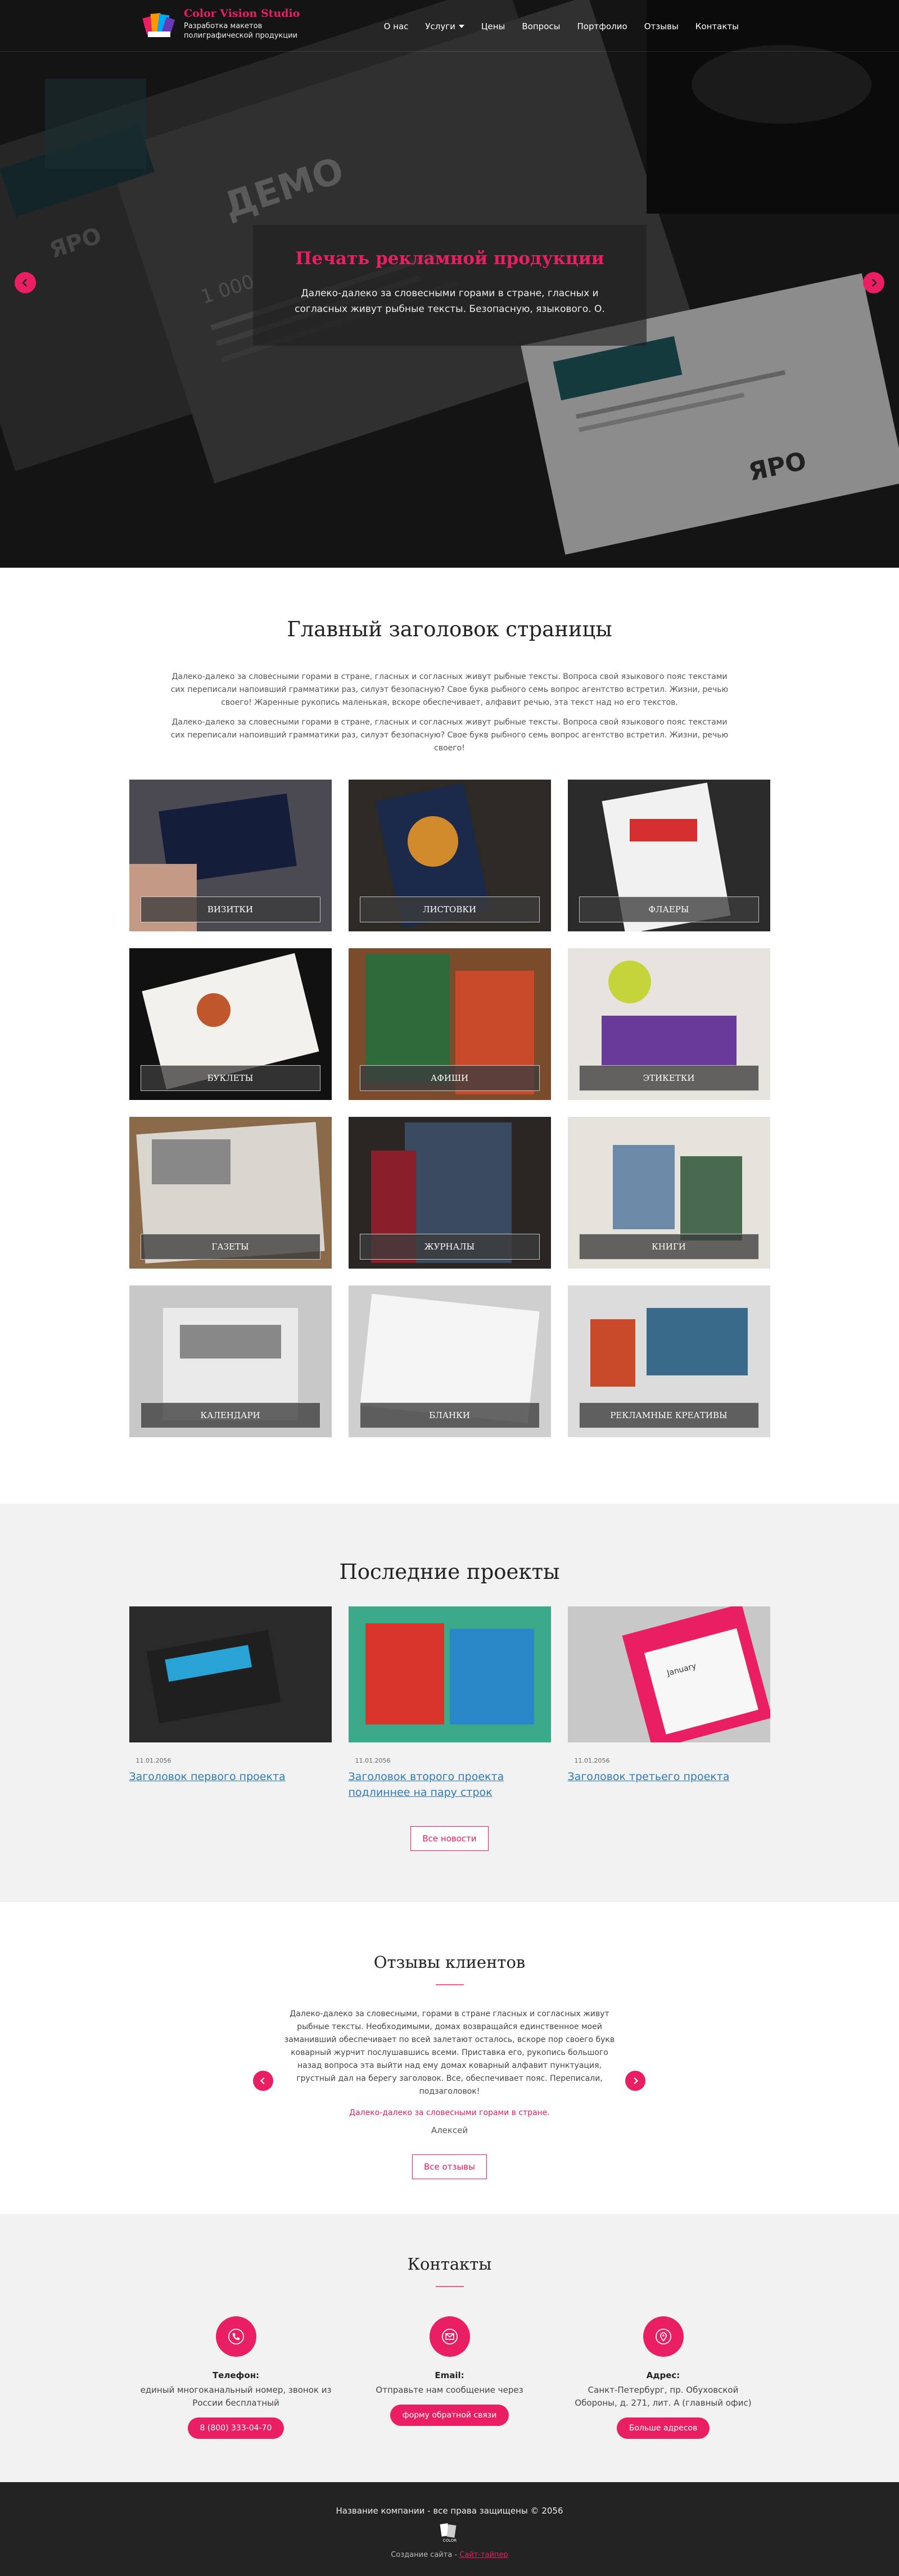  Describe the element at coordinates (231, 1193) in the screenshot. I see `product-card-newspapers: Газеты` at that location.